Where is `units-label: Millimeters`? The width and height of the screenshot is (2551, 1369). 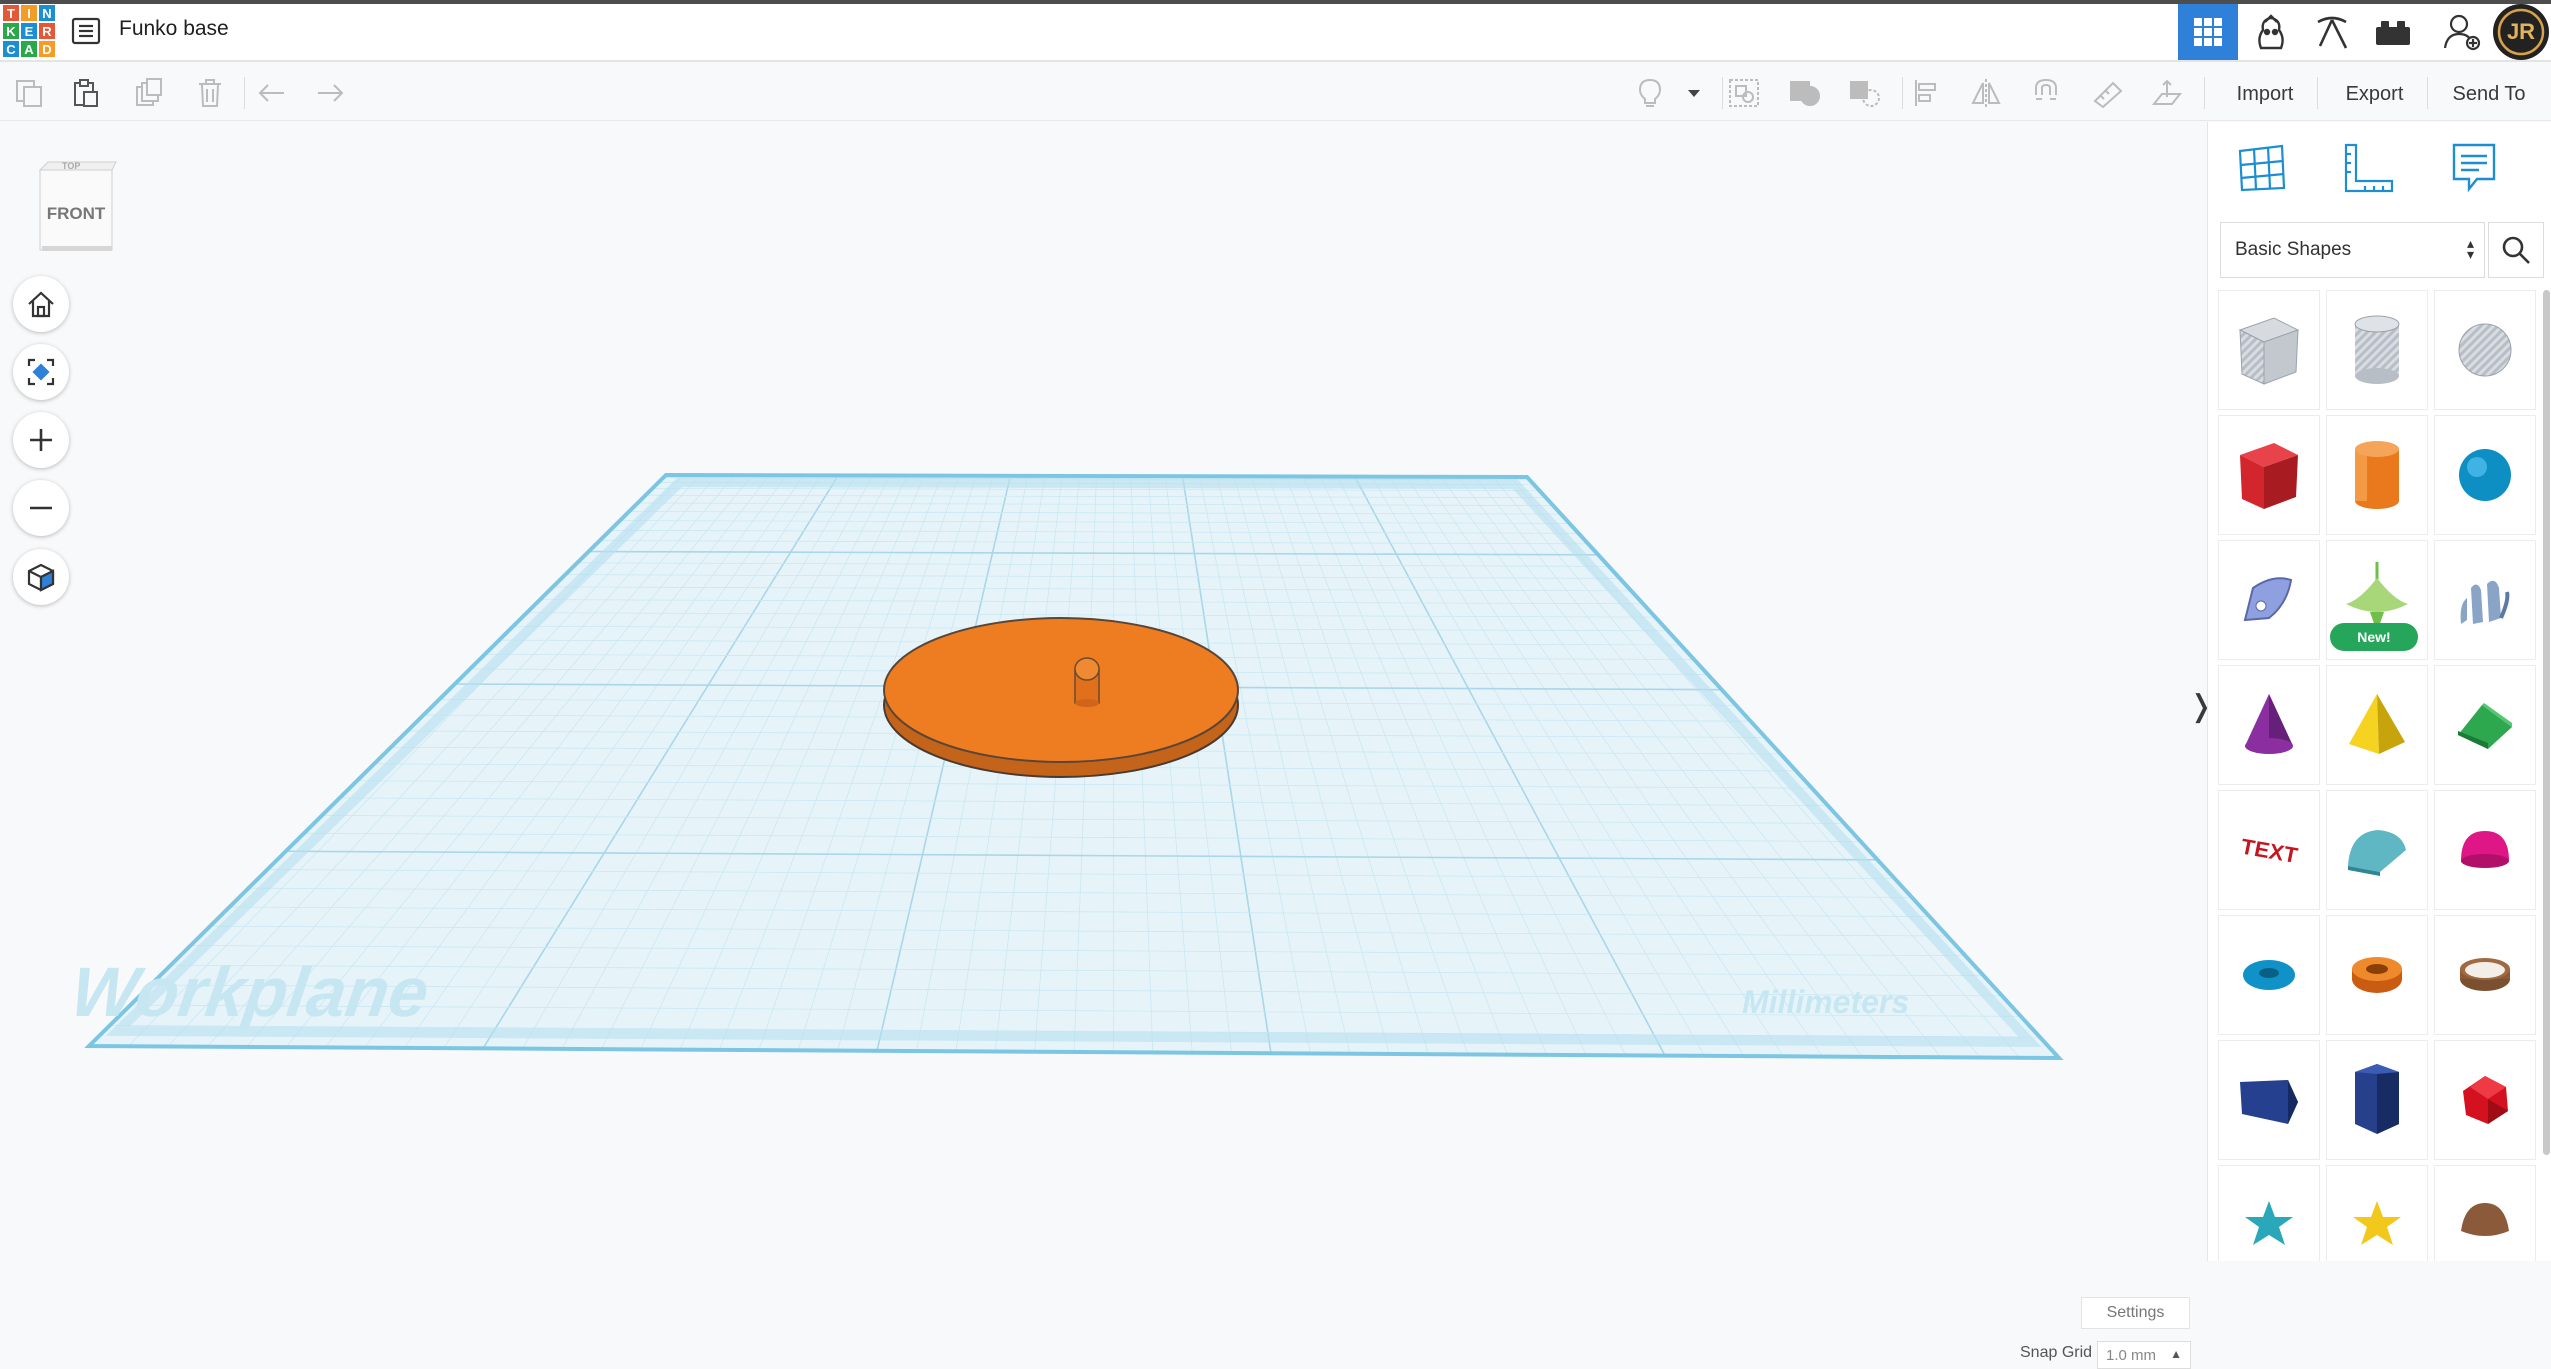 units-label: Millimeters is located at coordinates (1825, 1002).